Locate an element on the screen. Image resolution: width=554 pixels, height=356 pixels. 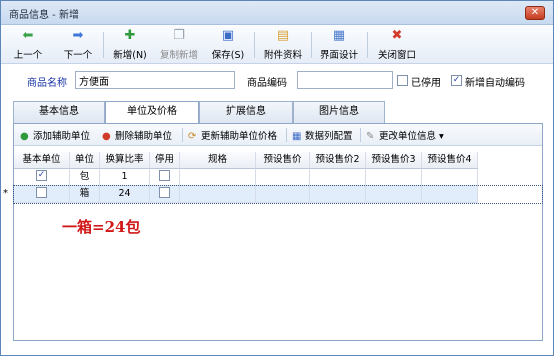
product-name-label: 商品名称 is located at coordinates (47, 83).